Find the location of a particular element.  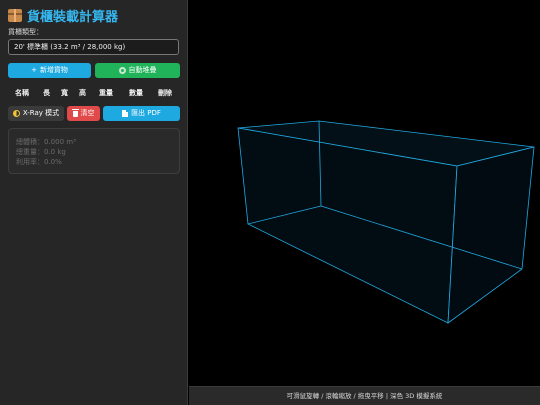

document-icon is located at coordinates (125, 113).